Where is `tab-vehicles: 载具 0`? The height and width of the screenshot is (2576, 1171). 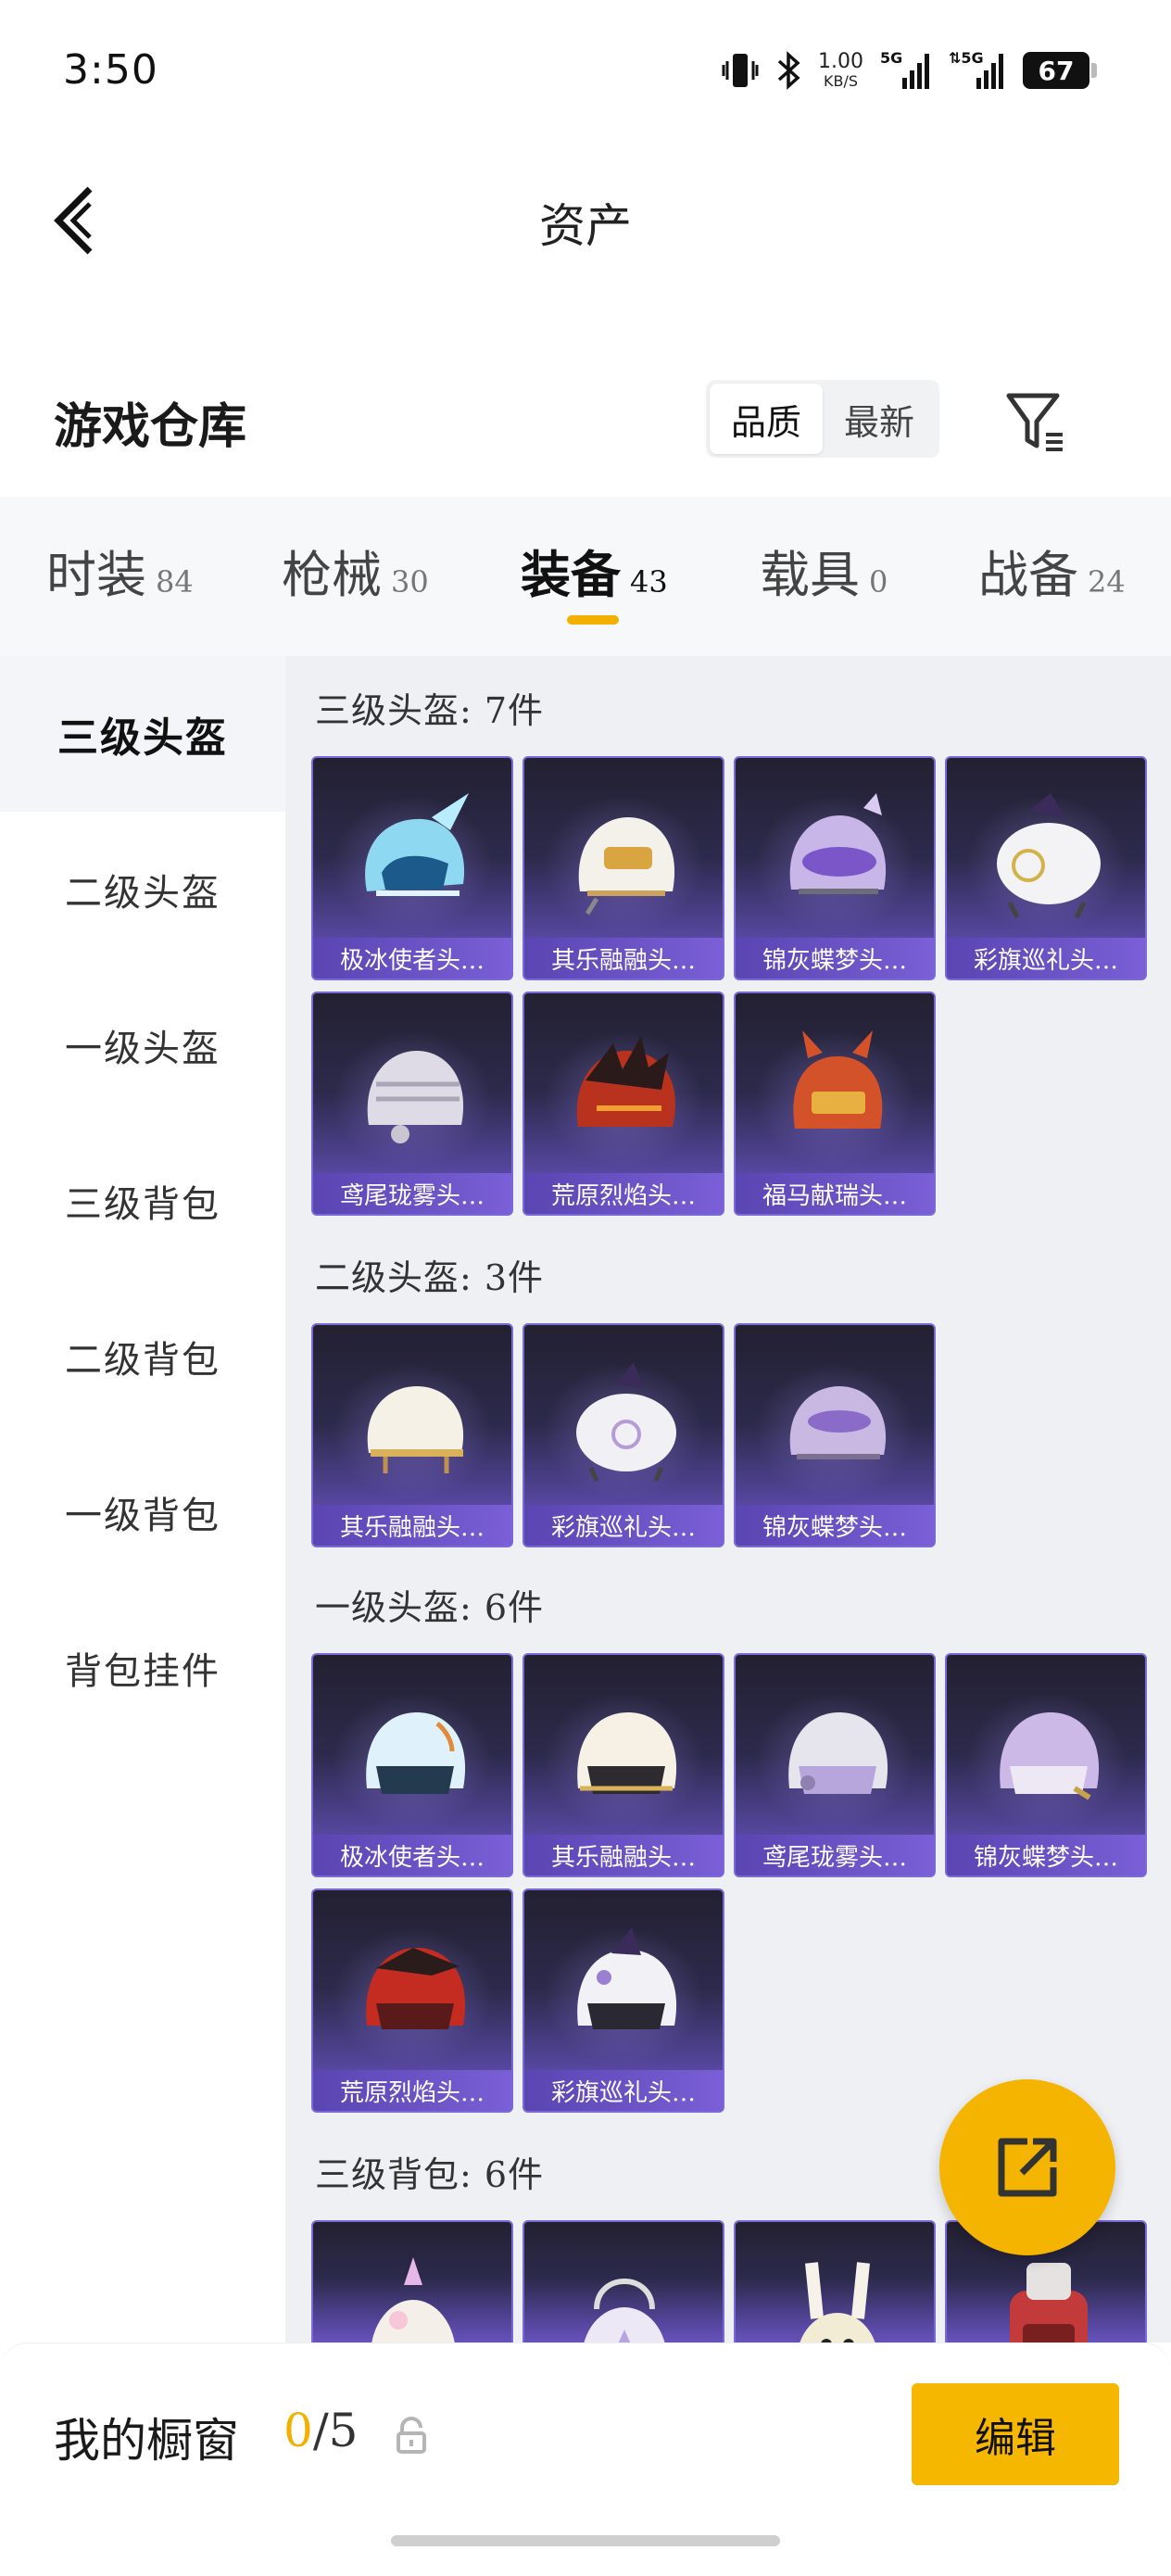 tab-vehicles: 载具 0 is located at coordinates (824, 571).